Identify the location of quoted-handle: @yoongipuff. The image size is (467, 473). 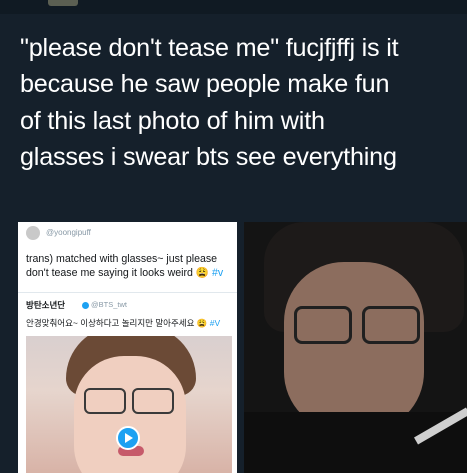
(68, 232).